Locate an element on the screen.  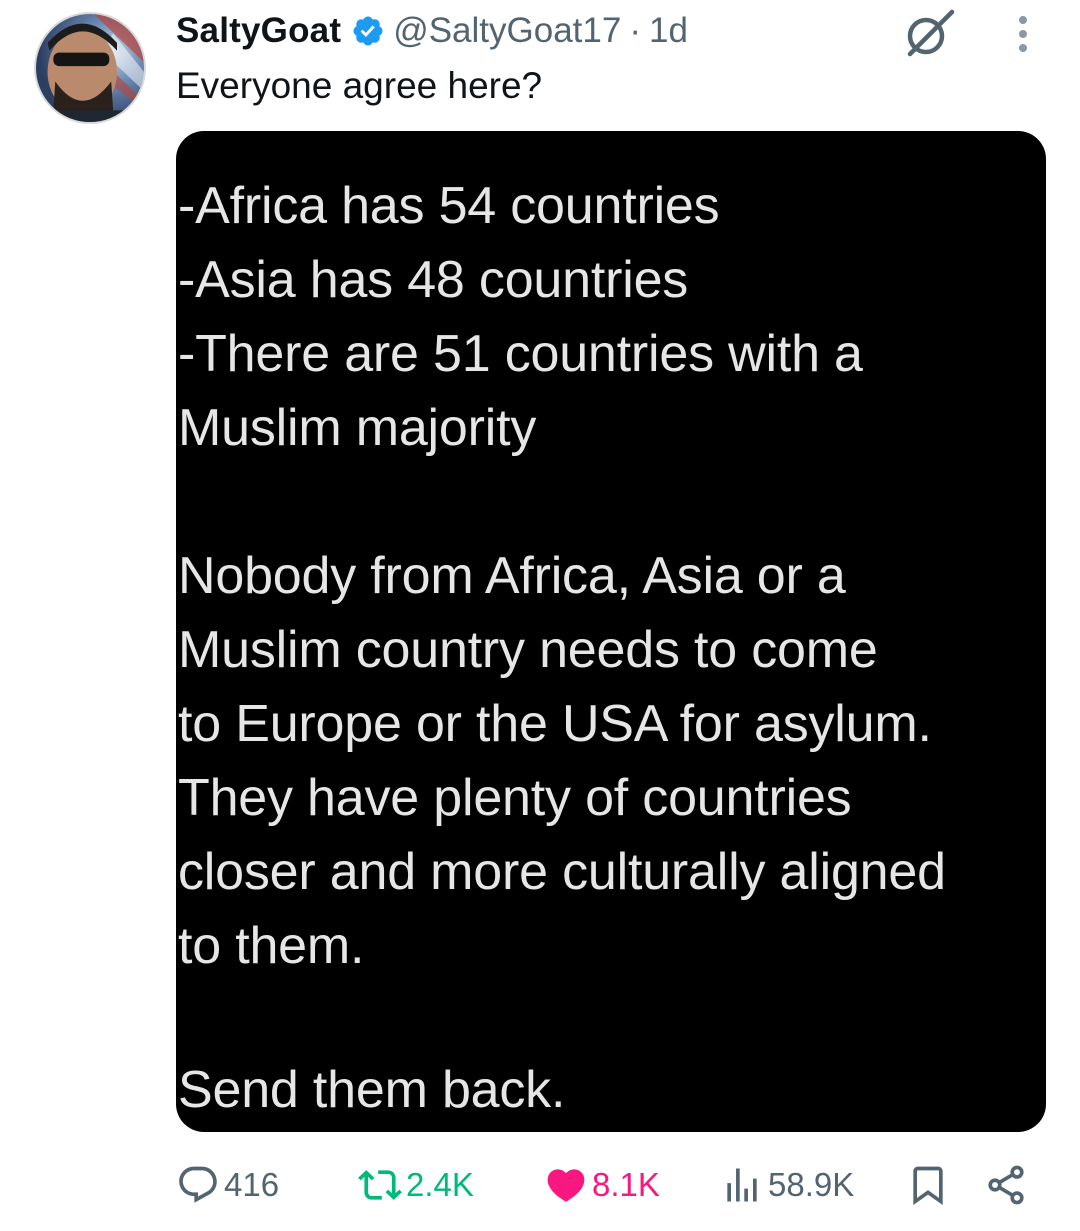
reply-count: 416 is located at coordinates (252, 1184).